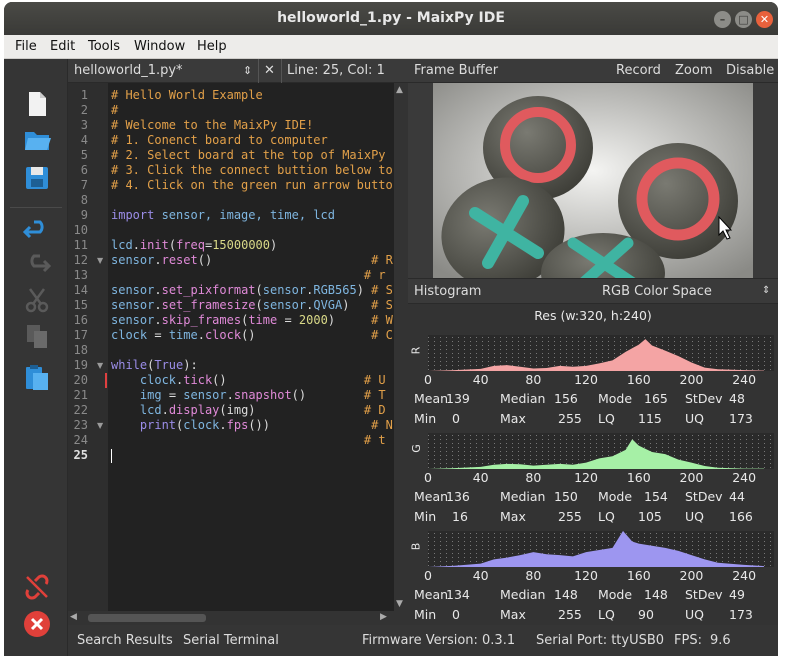 The image size is (785, 660). Describe the element at coordinates (37, 624) in the screenshot. I see `stop-icon` at that location.